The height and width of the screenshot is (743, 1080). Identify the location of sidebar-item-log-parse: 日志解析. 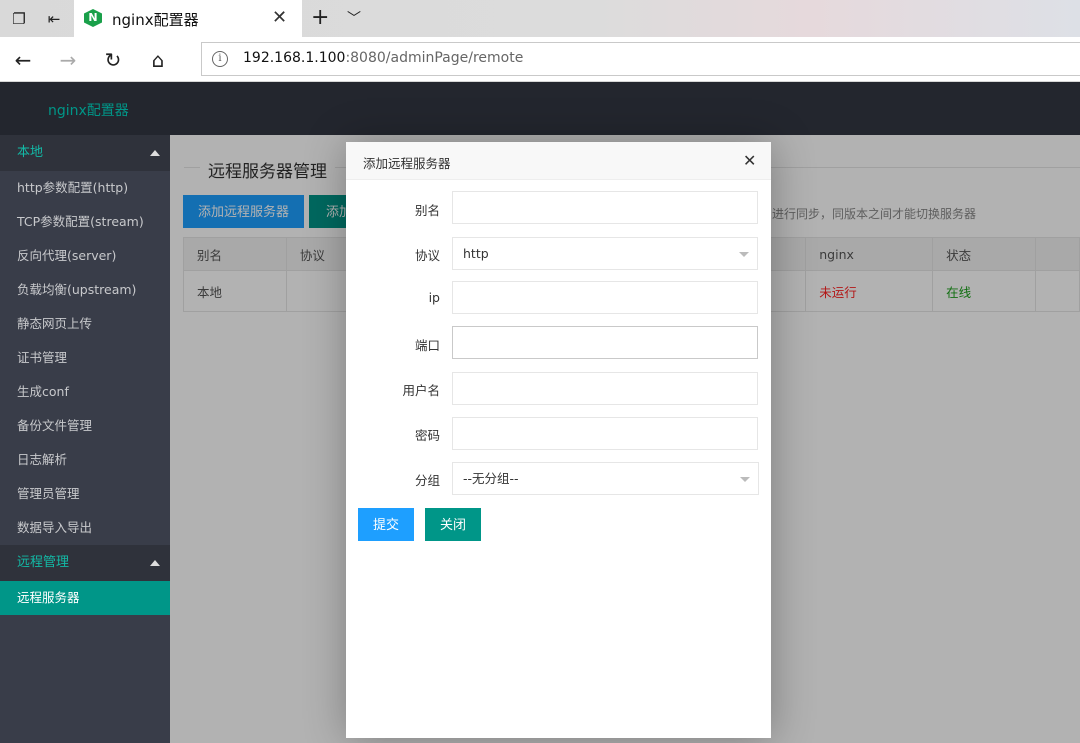
(85, 460).